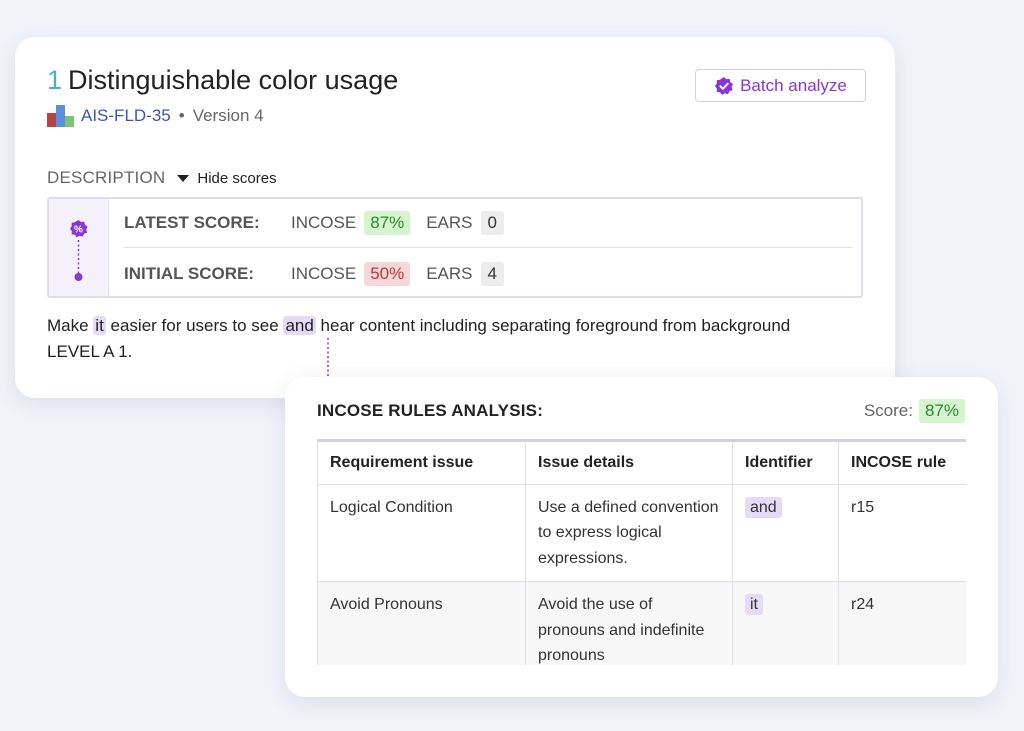 The image size is (1024, 731). Describe the element at coordinates (914, 411) in the screenshot. I see `analysis-score: Score: 87%` at that location.